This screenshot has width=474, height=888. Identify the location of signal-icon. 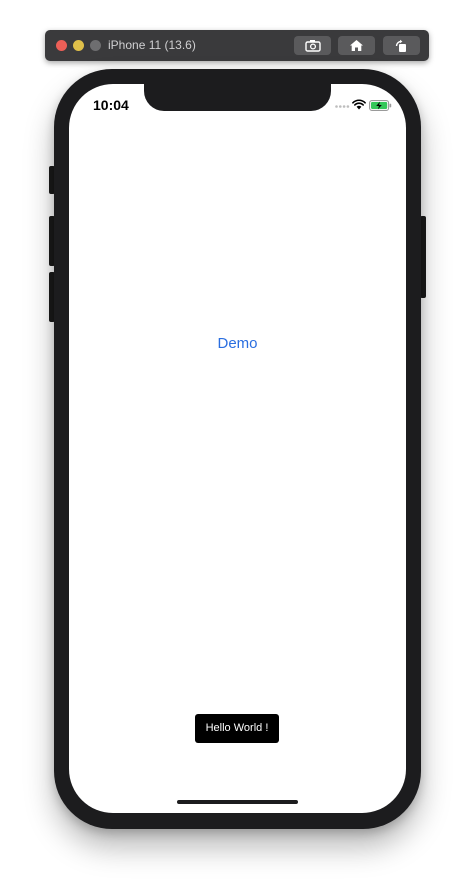
(342, 106).